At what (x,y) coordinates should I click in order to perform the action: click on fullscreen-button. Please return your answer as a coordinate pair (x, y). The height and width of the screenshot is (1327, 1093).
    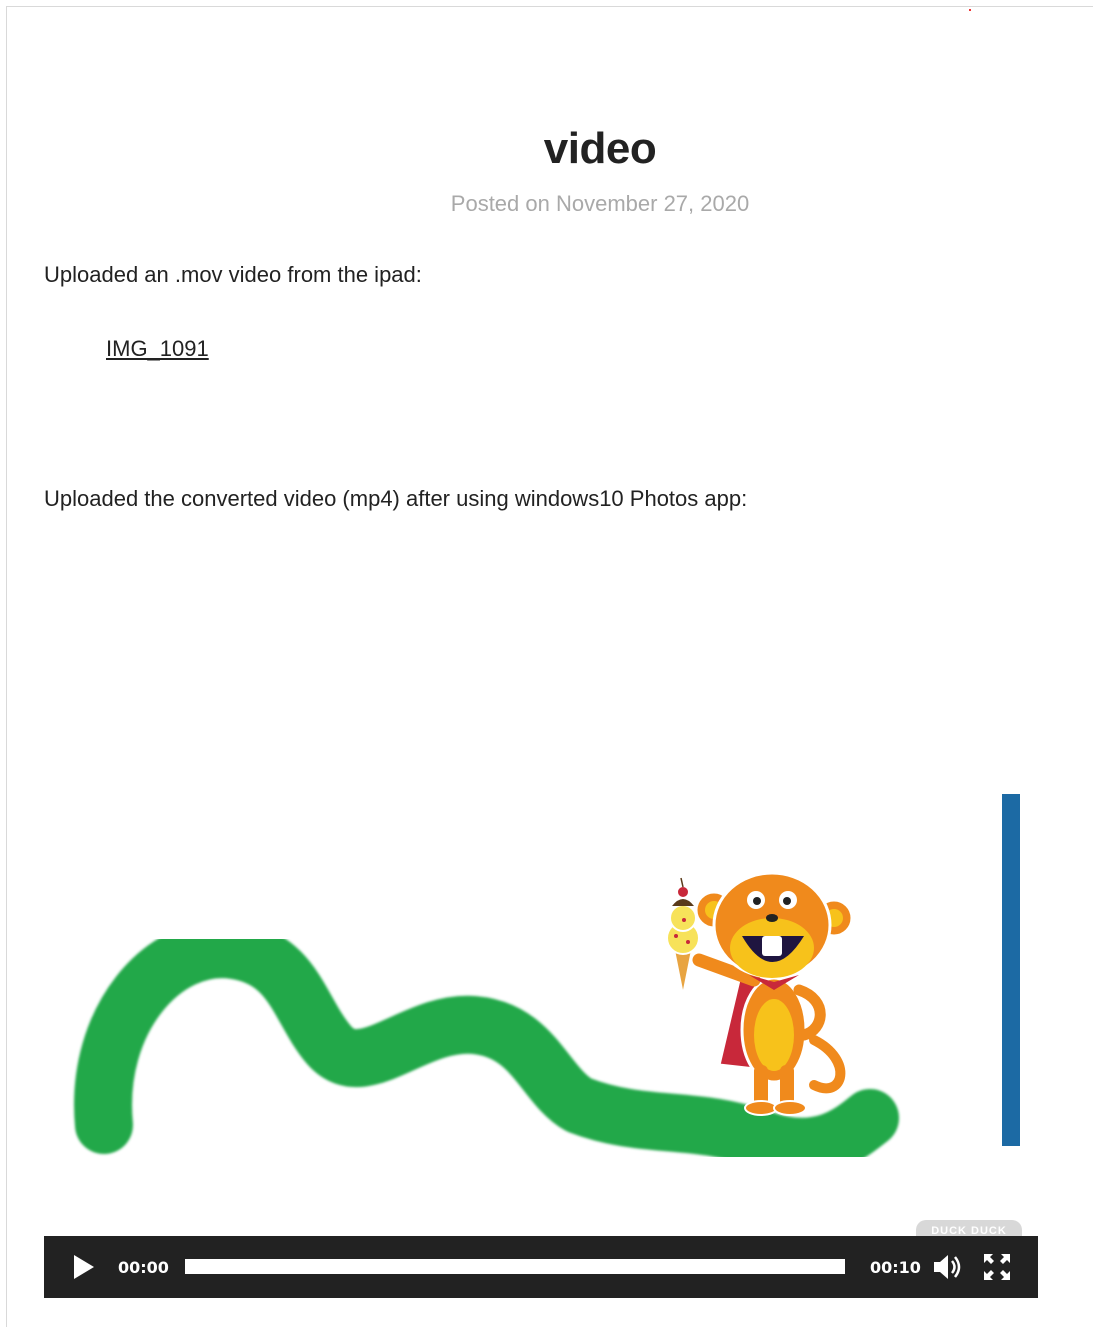
    Looking at the image, I should click on (997, 1267).